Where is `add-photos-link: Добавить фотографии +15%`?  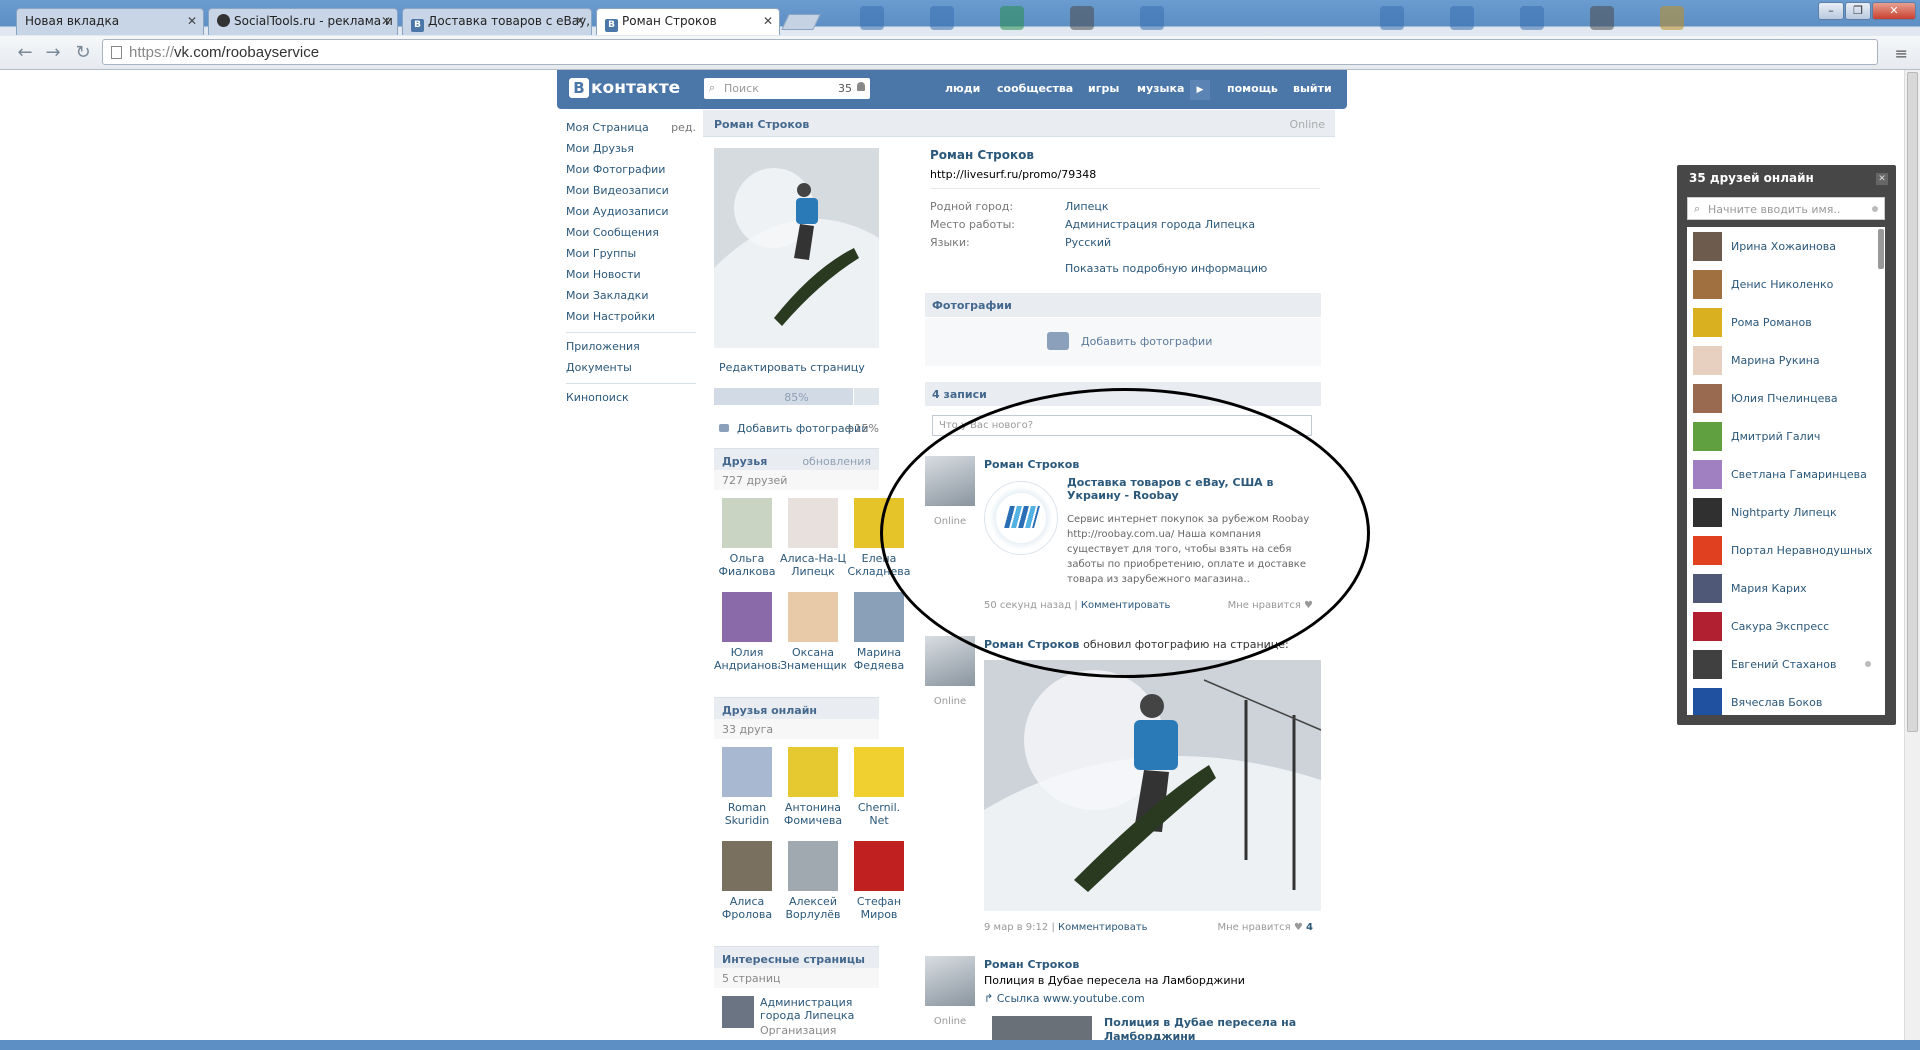
add-photos-link: Добавить фотографии +15% is located at coordinates (799, 428).